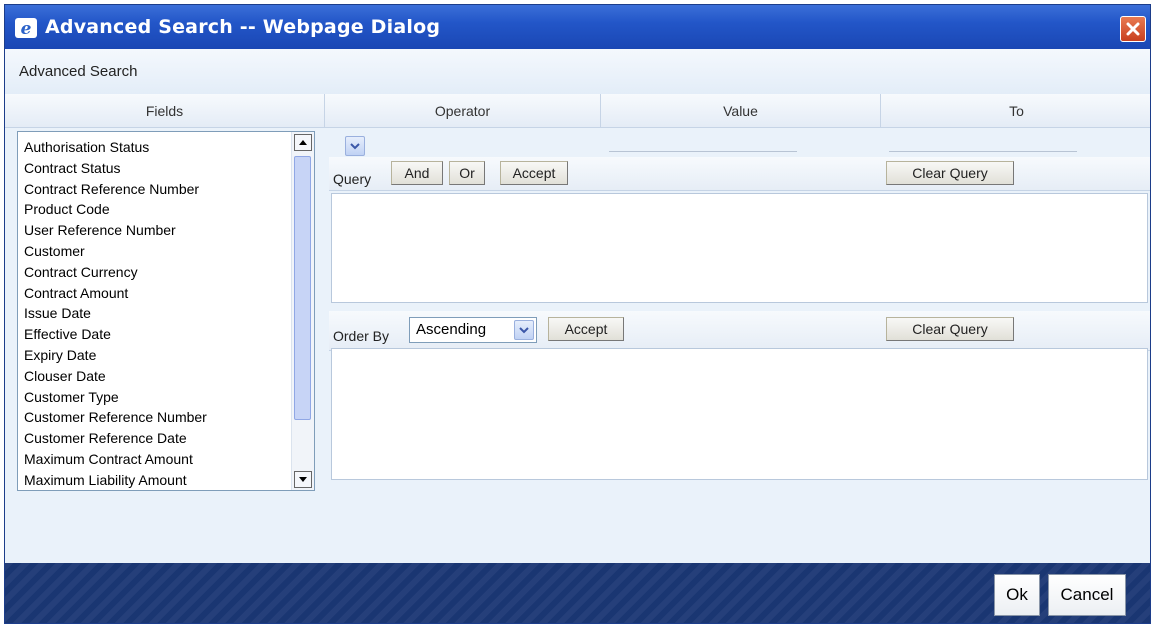 This screenshot has width=1155, height=628. I want to click on ok-button: Ok, so click(1017, 595).